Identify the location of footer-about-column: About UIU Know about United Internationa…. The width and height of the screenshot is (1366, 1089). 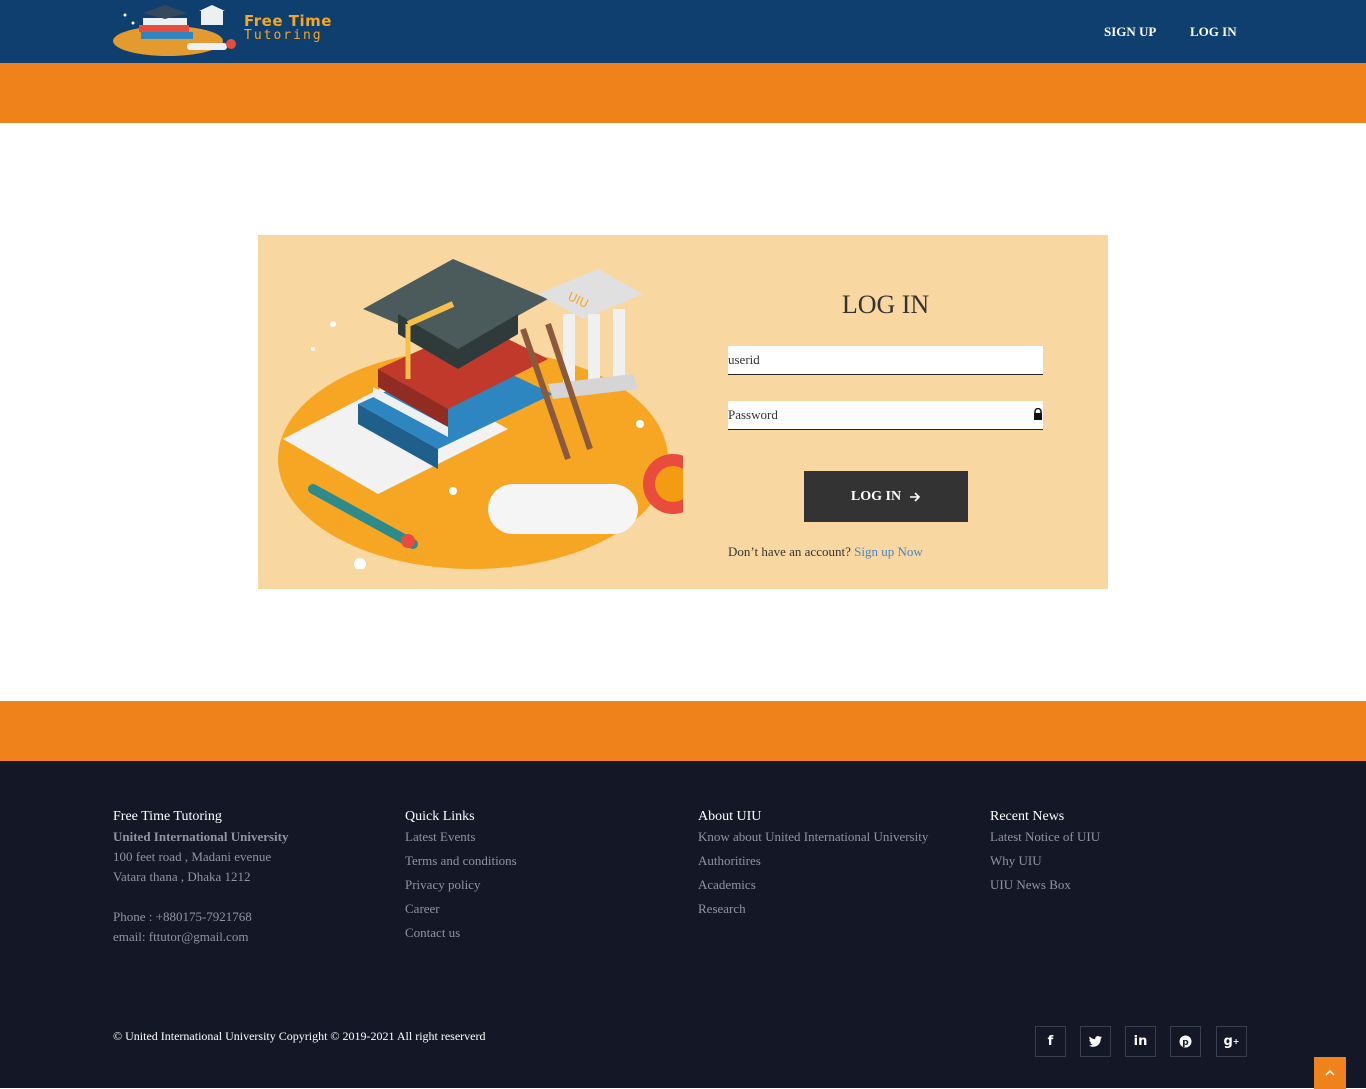
(813, 867).